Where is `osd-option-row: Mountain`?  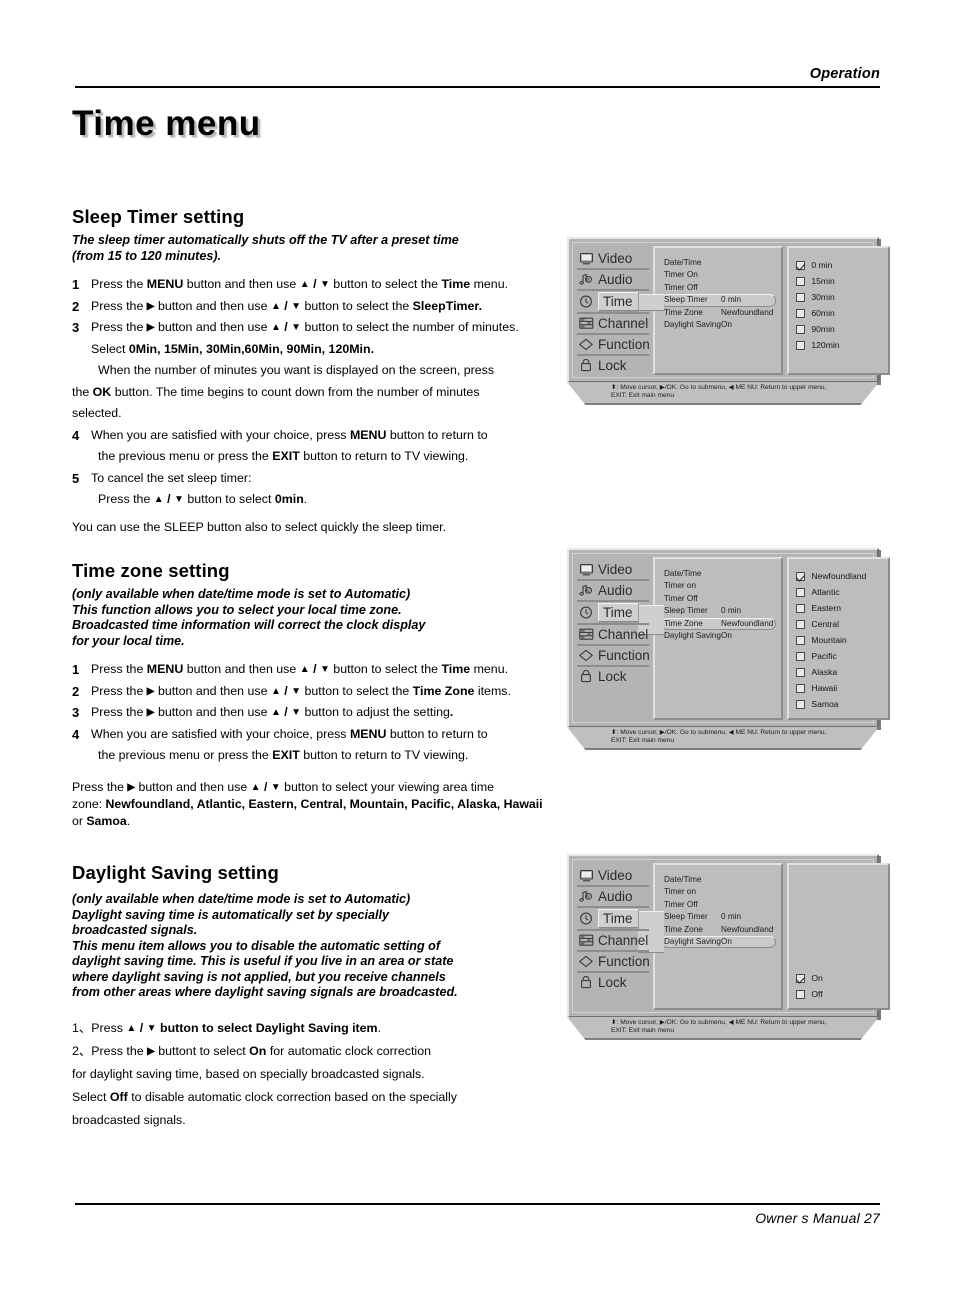 osd-option-row: Mountain is located at coordinates (839, 640).